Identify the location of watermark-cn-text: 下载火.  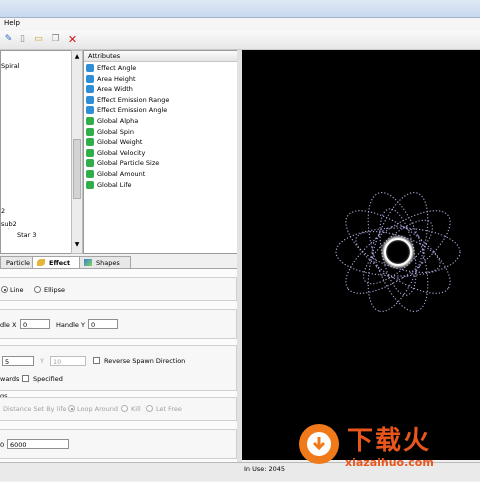
(389, 441).